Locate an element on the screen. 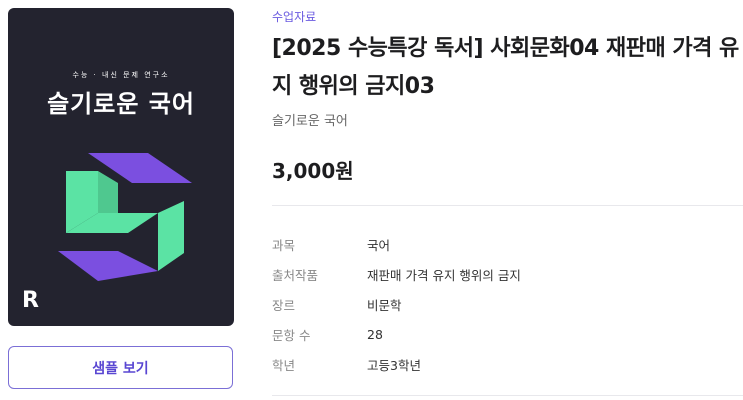  spec-row-genre: 장르 비문학 is located at coordinates (396, 304).